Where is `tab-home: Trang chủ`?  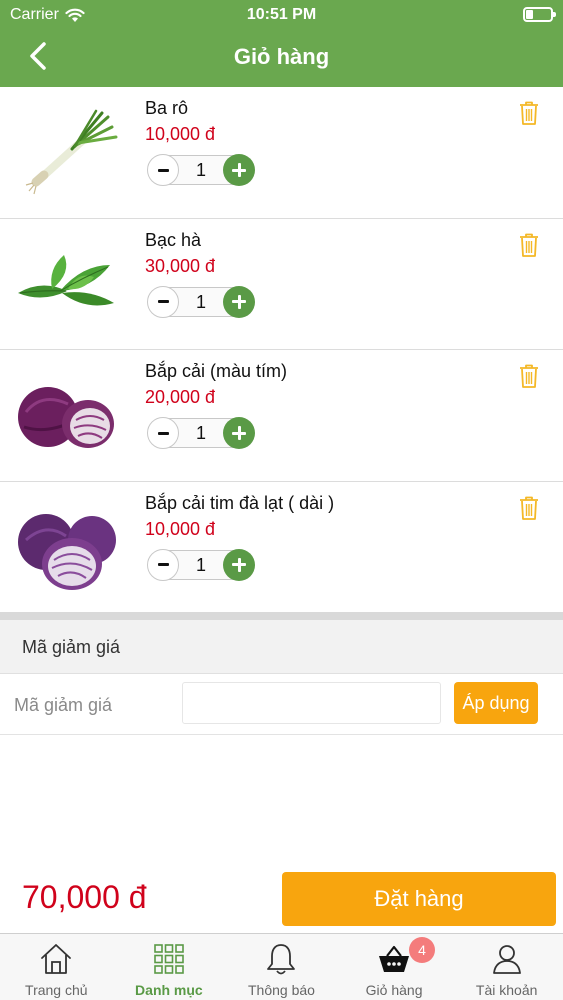
tab-home: Trang chủ is located at coordinates (56, 967).